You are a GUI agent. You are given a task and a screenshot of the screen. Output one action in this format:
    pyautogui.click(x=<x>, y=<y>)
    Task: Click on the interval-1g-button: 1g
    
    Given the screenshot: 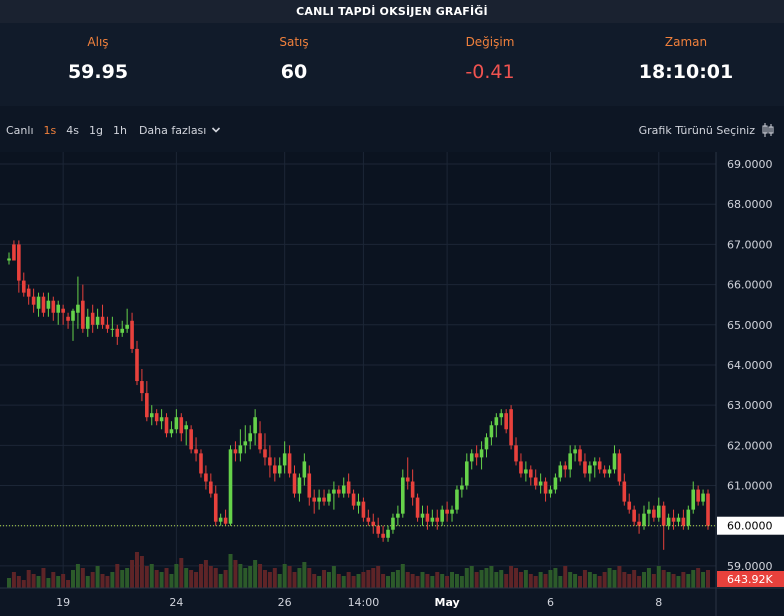 What is the action you would take?
    pyautogui.click(x=96, y=130)
    